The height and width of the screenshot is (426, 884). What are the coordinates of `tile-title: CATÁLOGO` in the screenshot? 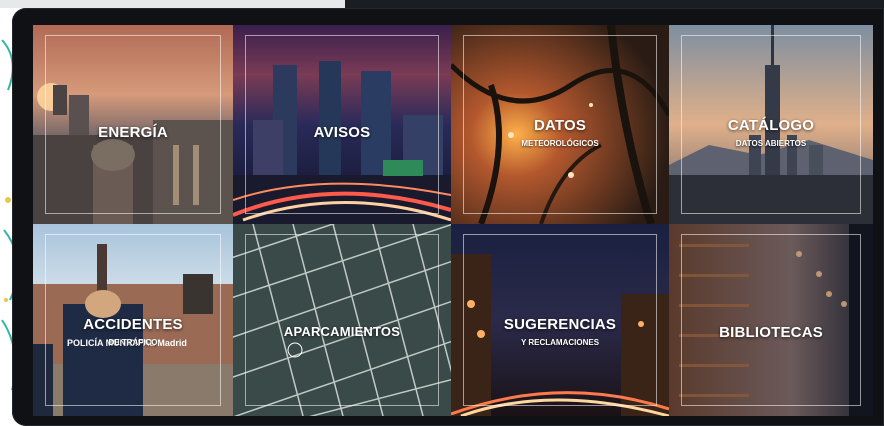 It's located at (771, 125).